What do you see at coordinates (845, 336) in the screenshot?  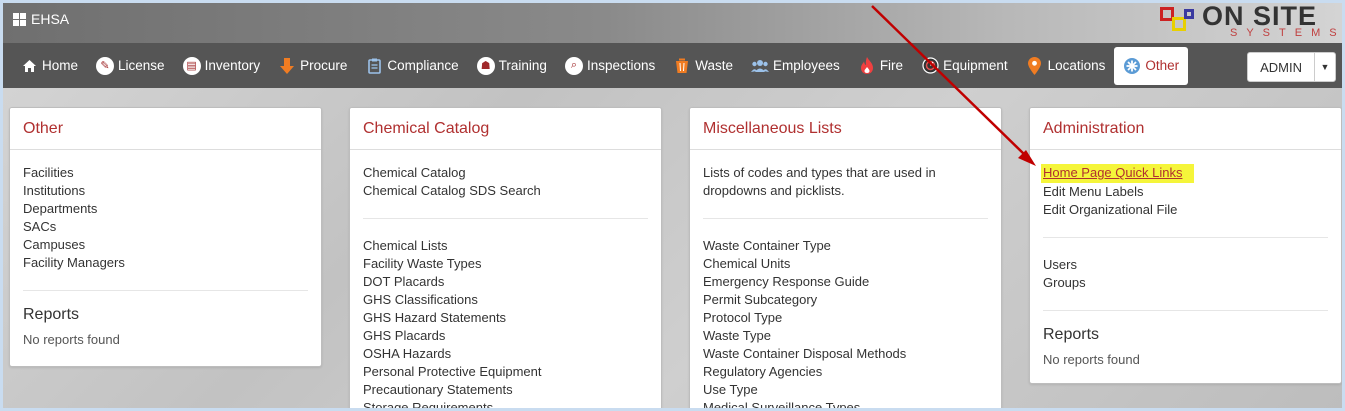 I see `link-waste-type: Waste Type` at bounding box center [845, 336].